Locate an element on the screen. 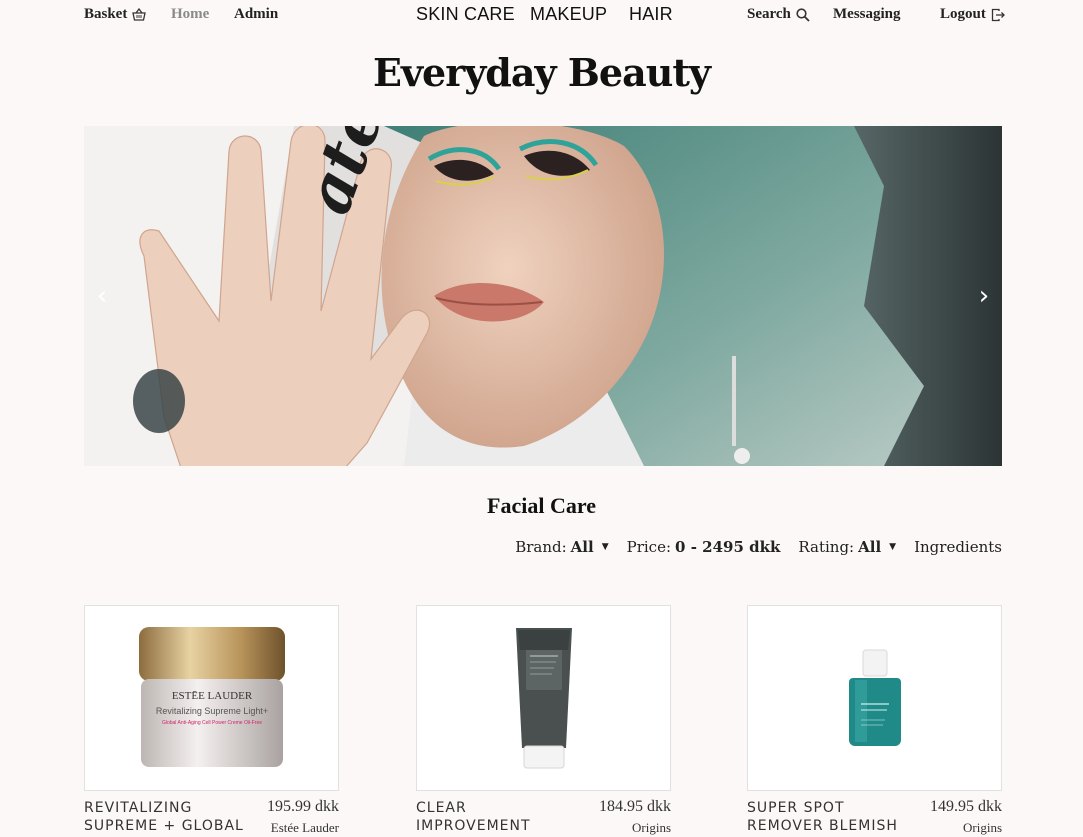 This screenshot has width=1083, height=837. search-link: Search is located at coordinates (778, 14).